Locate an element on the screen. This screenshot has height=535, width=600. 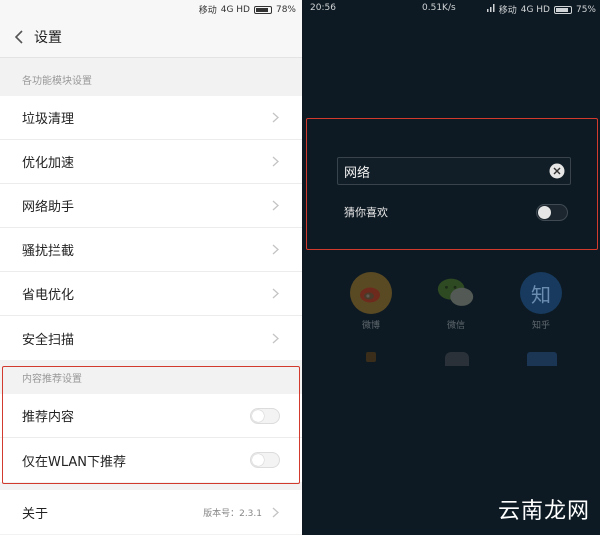
settings-item-about: 关于 版本号：2.3.1 is located at coordinates (151, 512).